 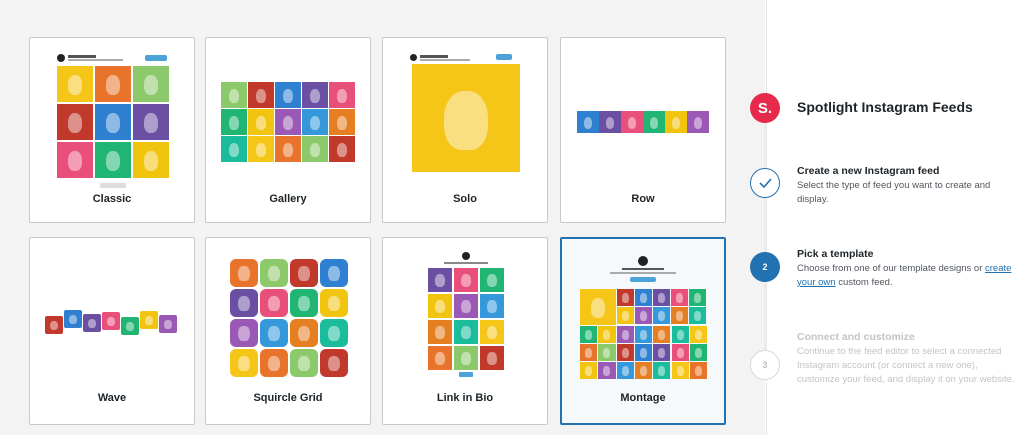 I want to click on template-card-solo: Solo, so click(x=465, y=130).